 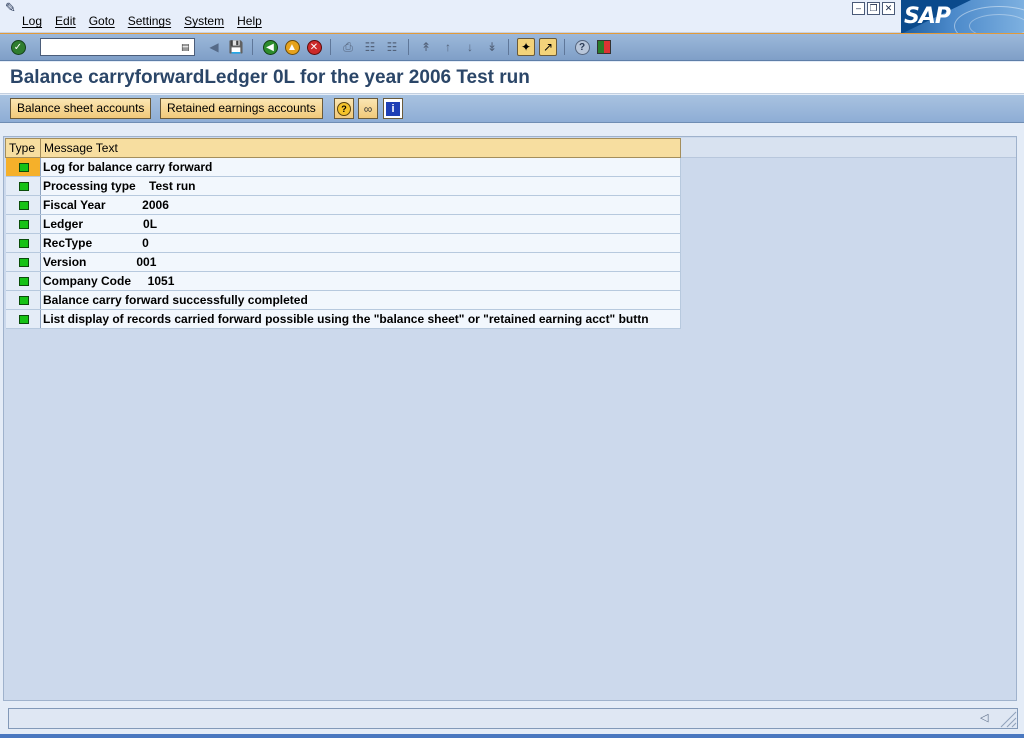 What do you see at coordinates (270, 47) in the screenshot?
I see `back-icon: ◀` at bounding box center [270, 47].